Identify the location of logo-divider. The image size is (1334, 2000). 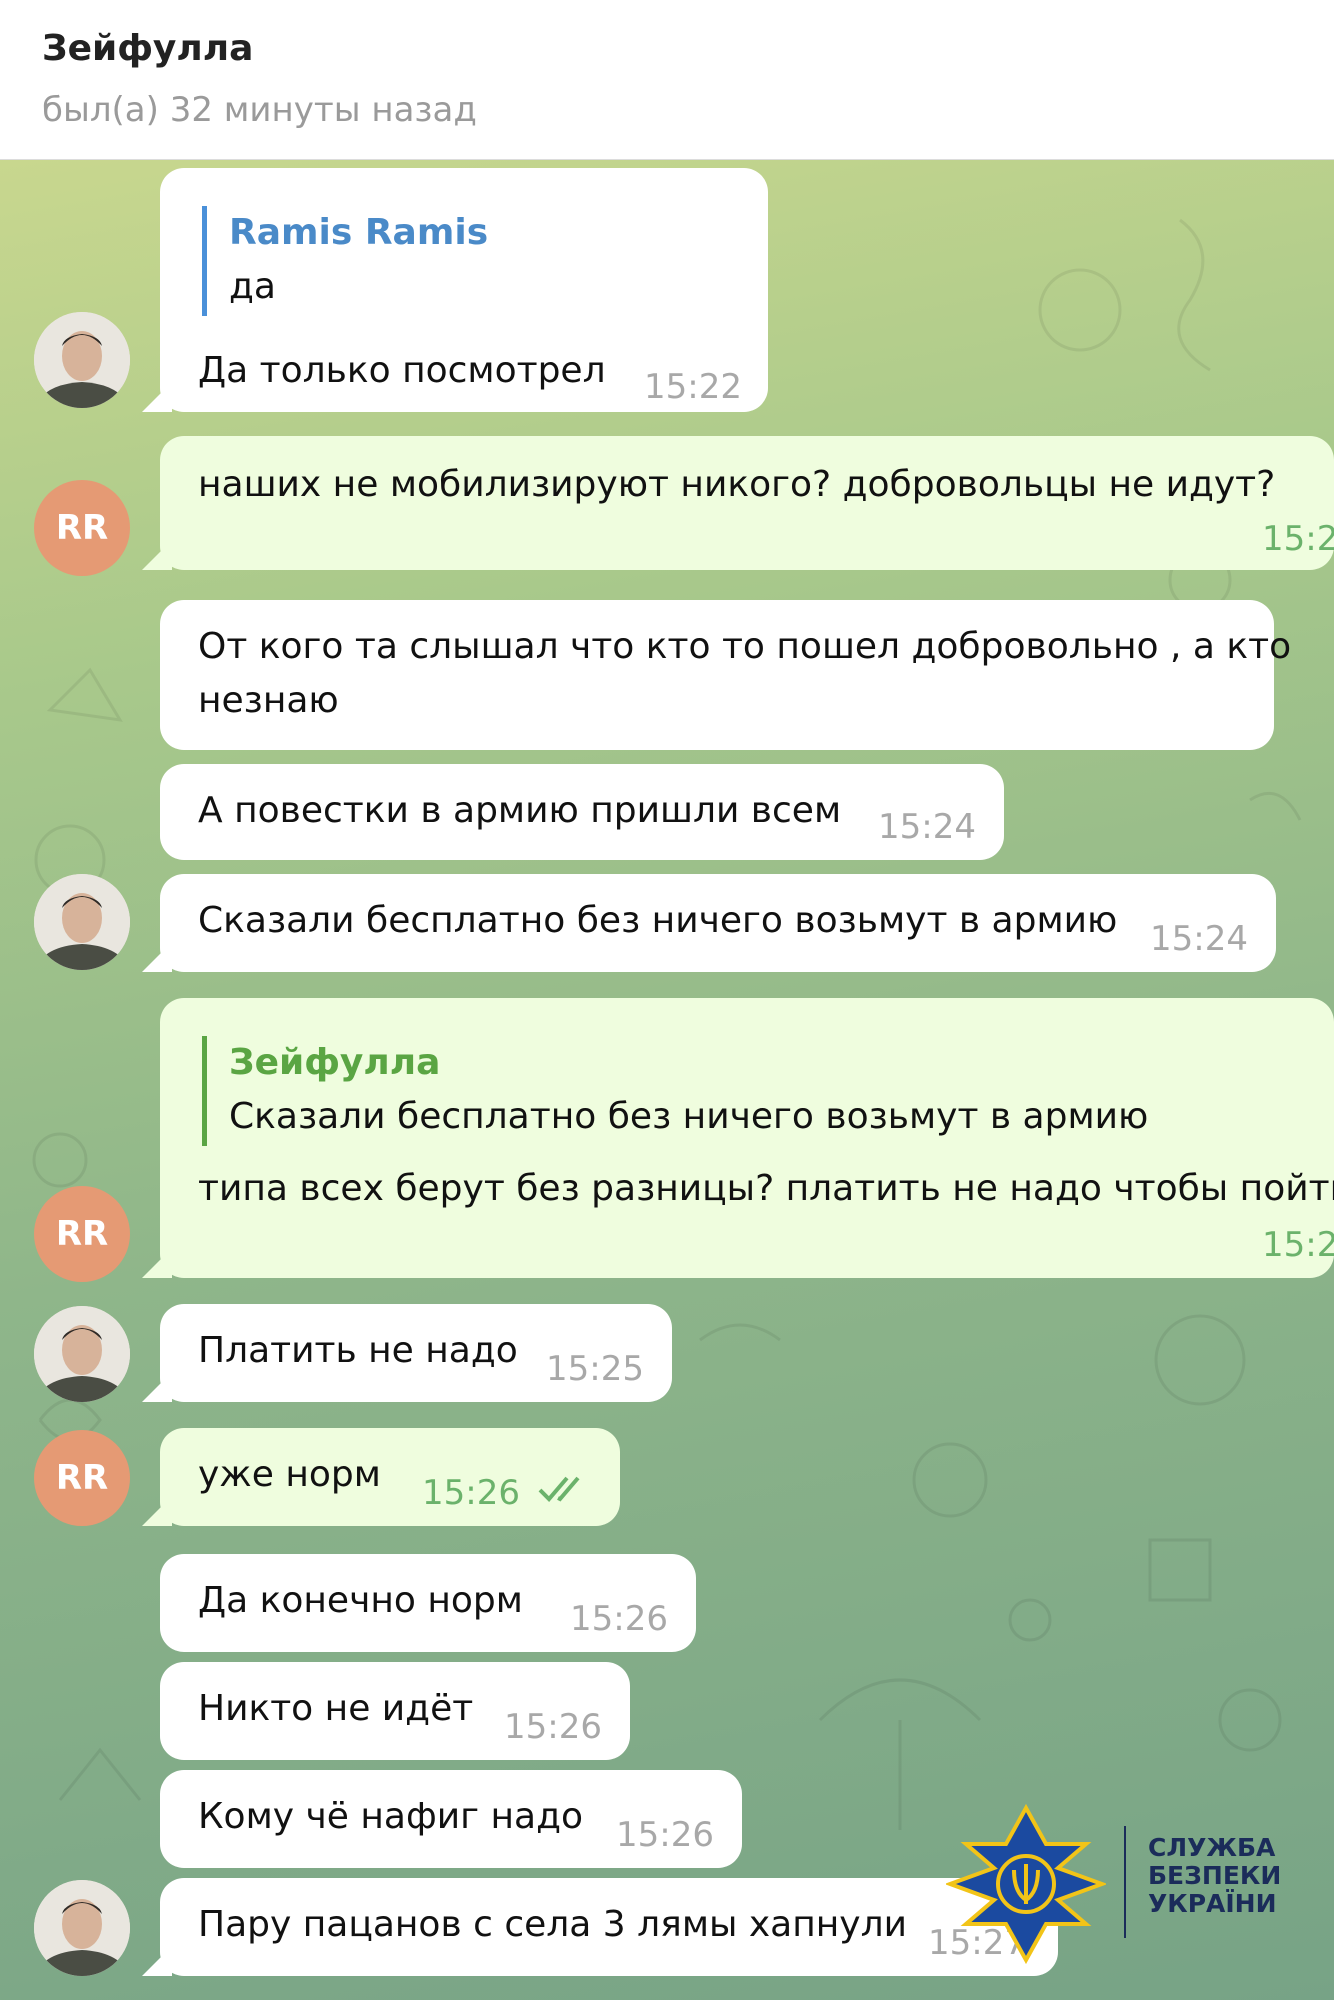
(1125, 1882).